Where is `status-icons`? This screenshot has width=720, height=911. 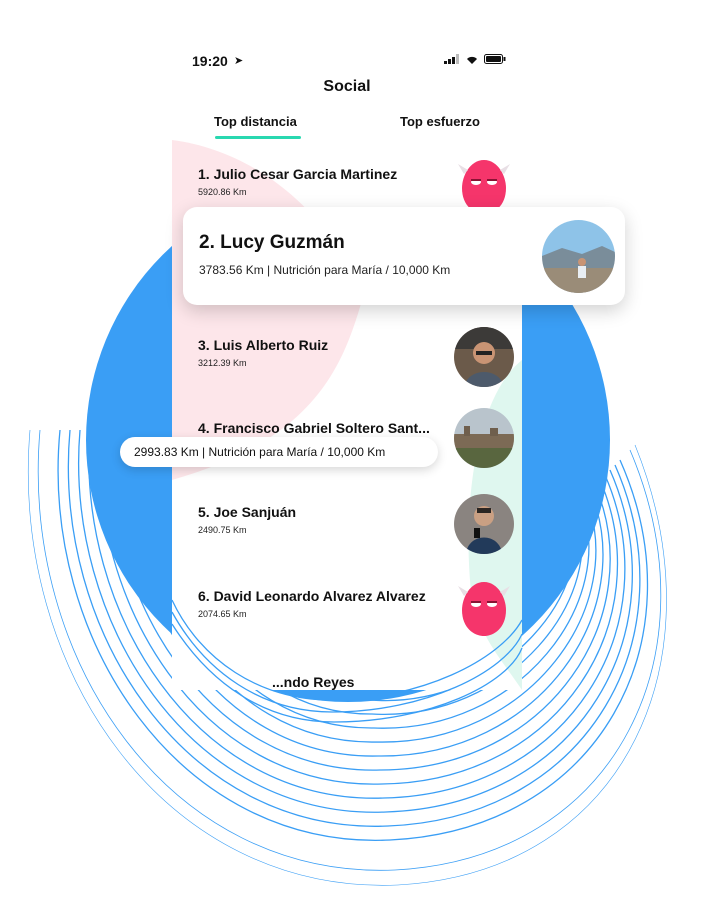 status-icons is located at coordinates (475, 59).